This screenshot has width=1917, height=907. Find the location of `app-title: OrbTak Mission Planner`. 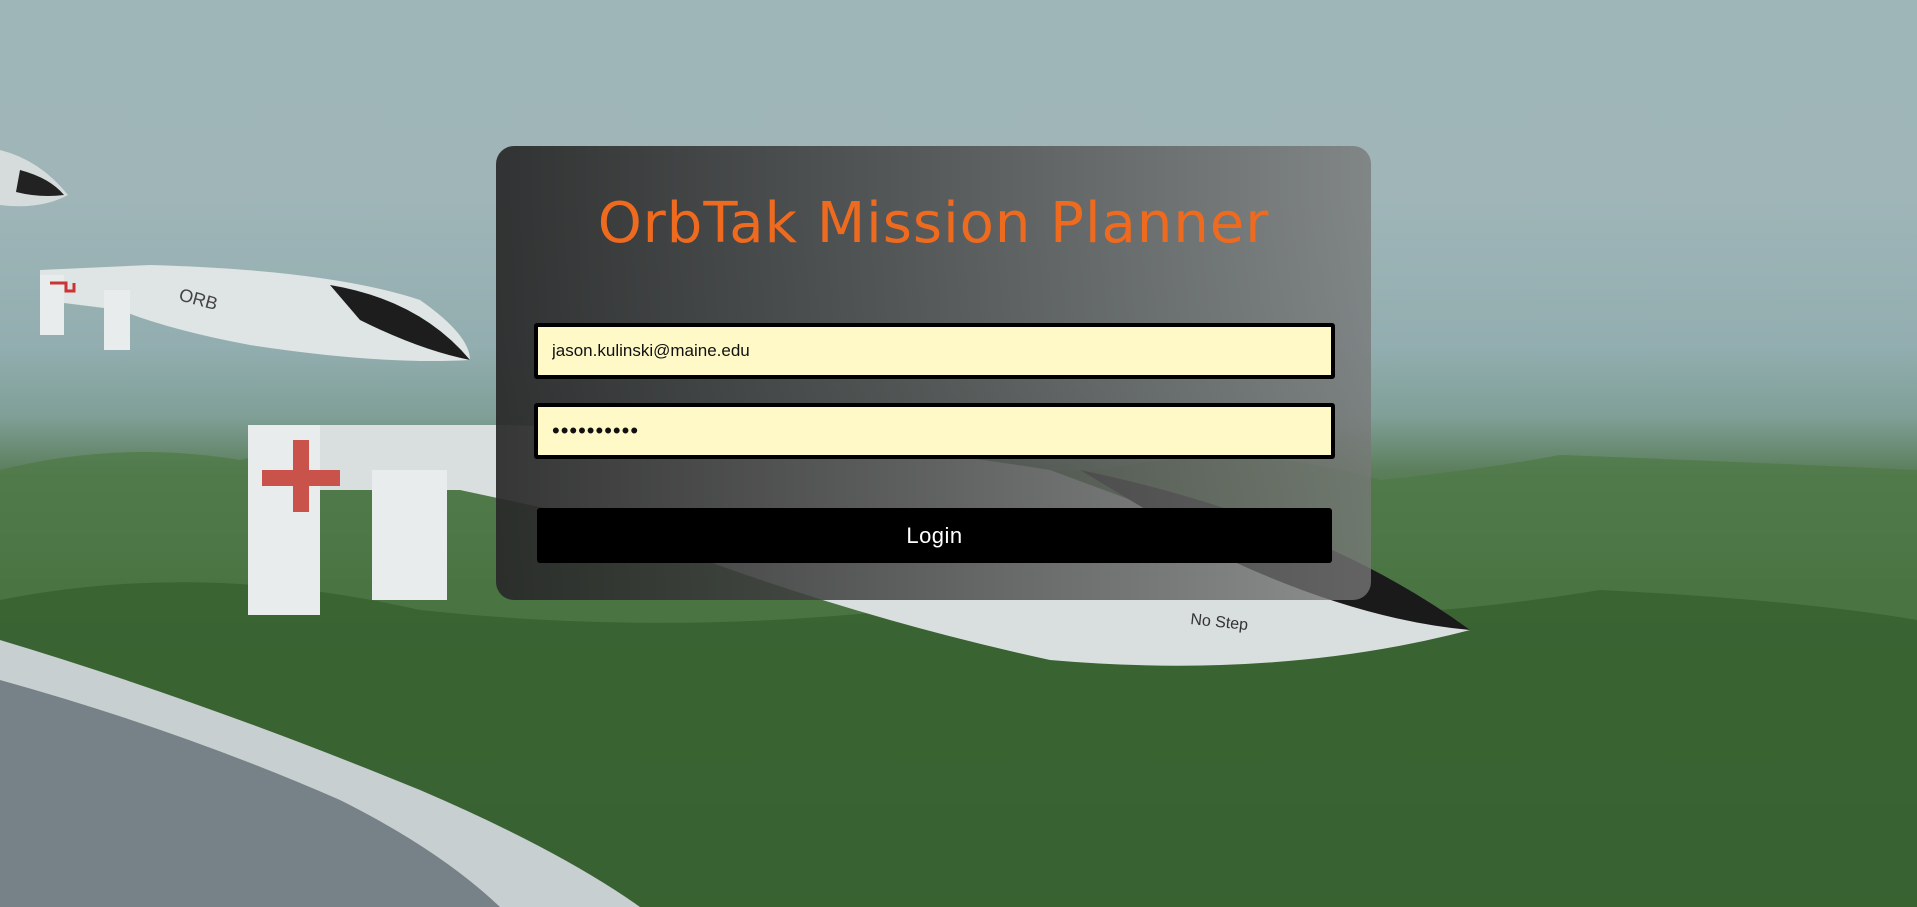

app-title: OrbTak Mission Planner is located at coordinates (933, 223).